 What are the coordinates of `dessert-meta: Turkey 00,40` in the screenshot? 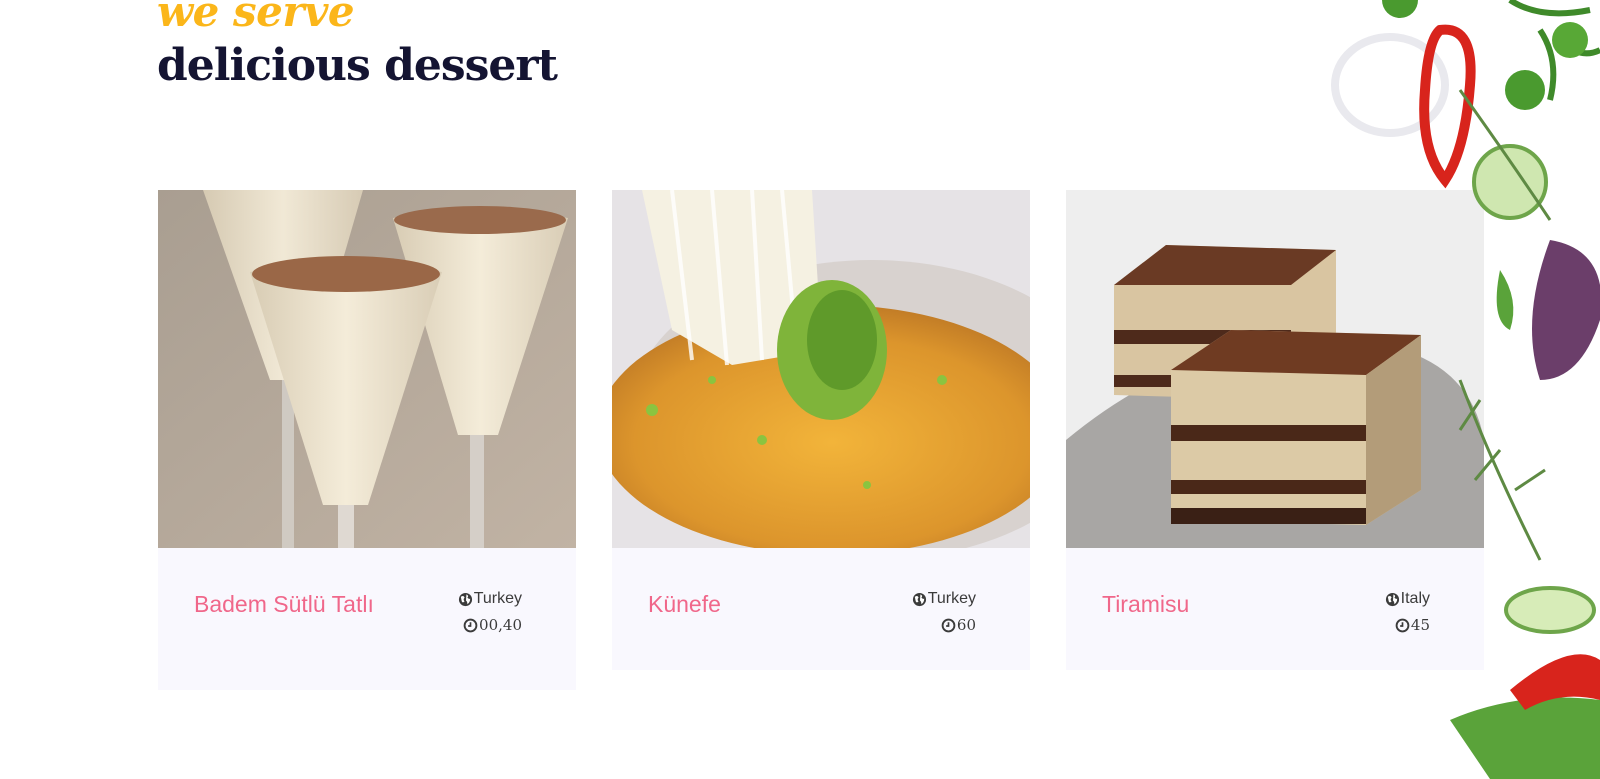 It's located at (490, 612).